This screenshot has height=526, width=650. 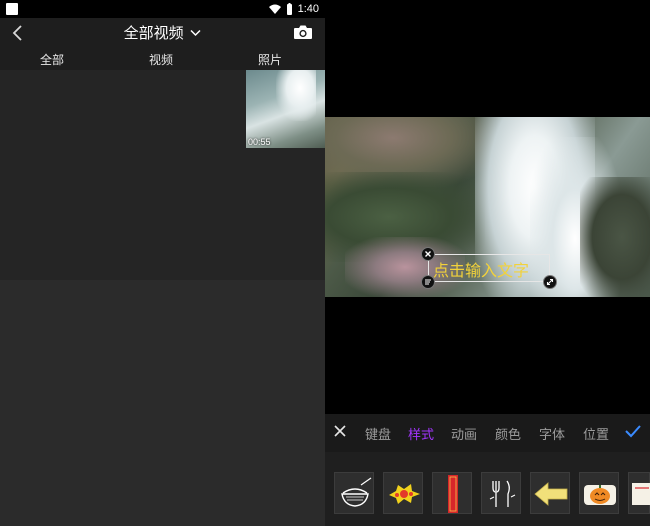 I want to click on sticker-sun-burst, so click(x=403, y=493).